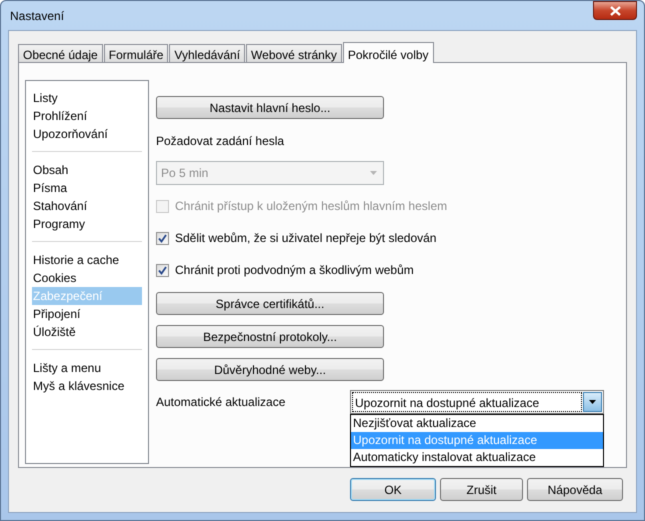  Describe the element at coordinates (481, 489) in the screenshot. I see `dialog-button: Zrušit` at that location.